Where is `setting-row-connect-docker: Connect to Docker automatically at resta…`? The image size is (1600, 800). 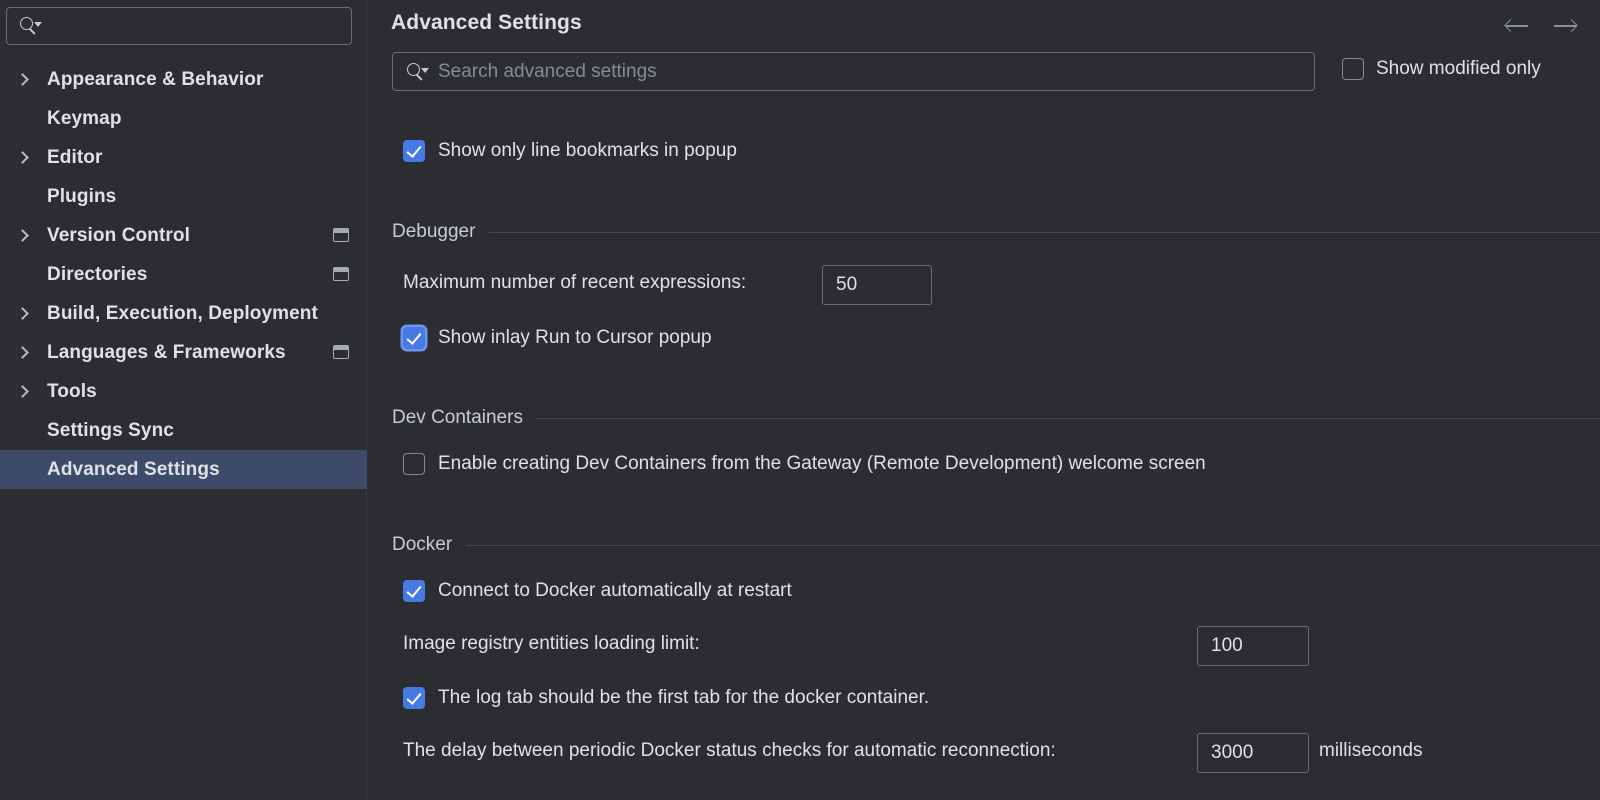 setting-row-connect-docker: Connect to Docker automatically at resta… is located at coordinates (597, 591).